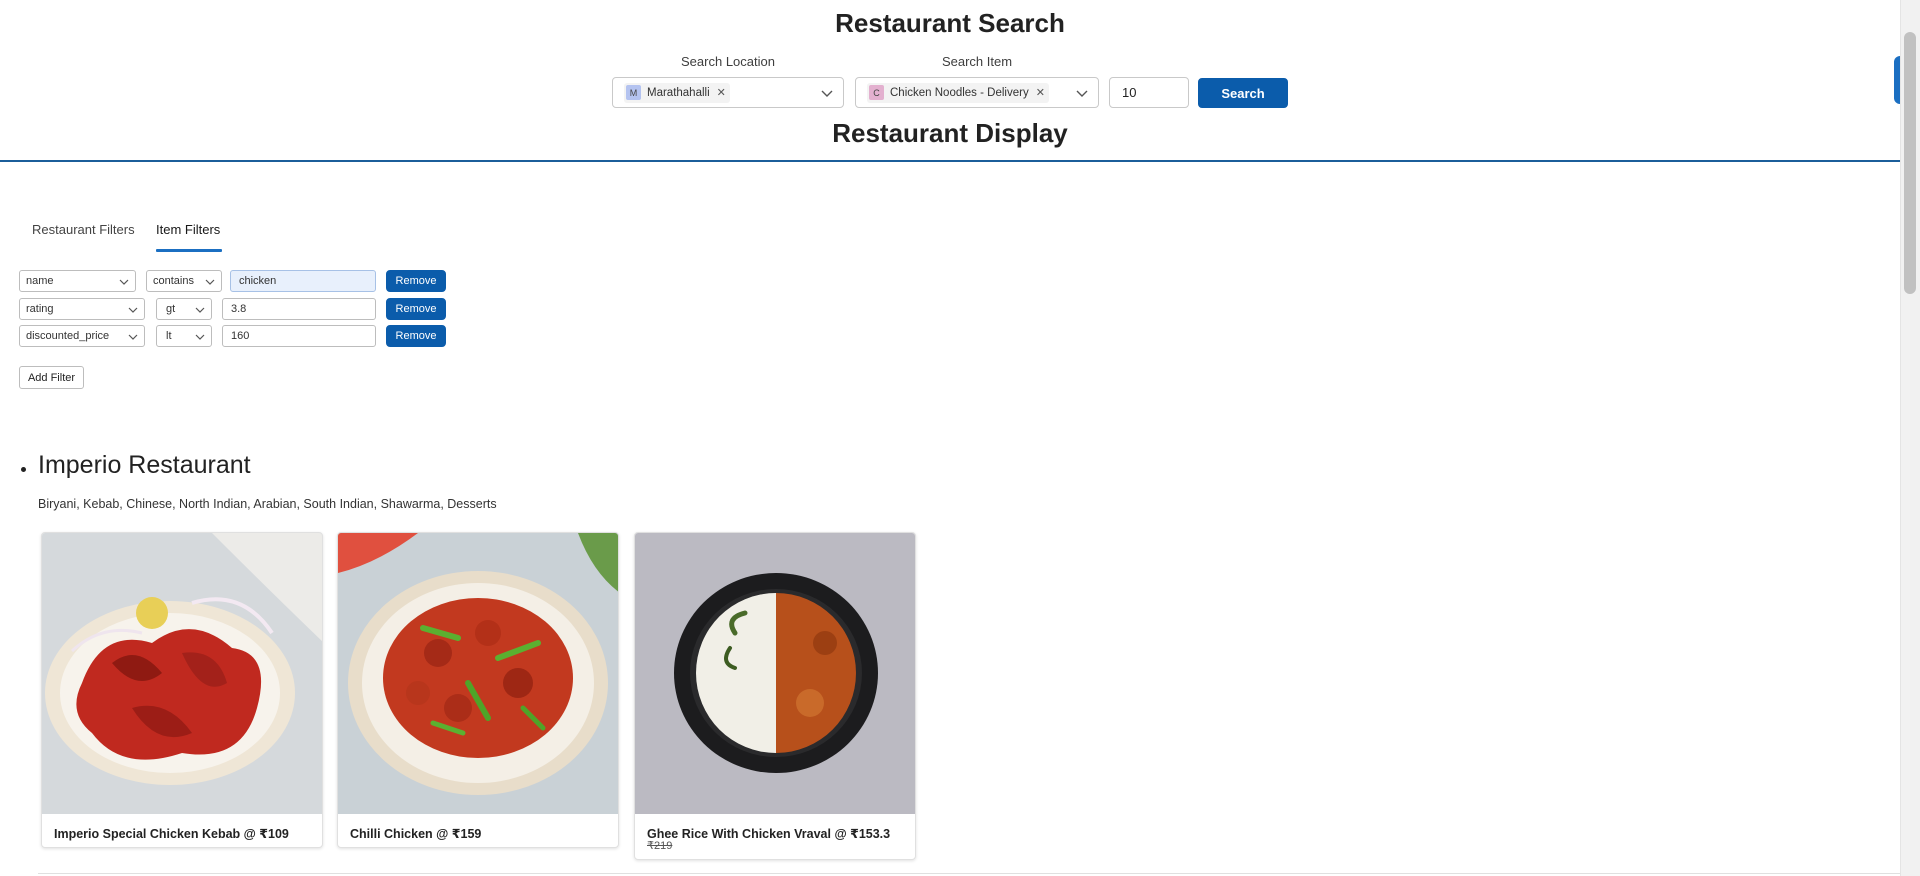  What do you see at coordinates (40, 281) in the screenshot?
I see `filter-field-value: name` at bounding box center [40, 281].